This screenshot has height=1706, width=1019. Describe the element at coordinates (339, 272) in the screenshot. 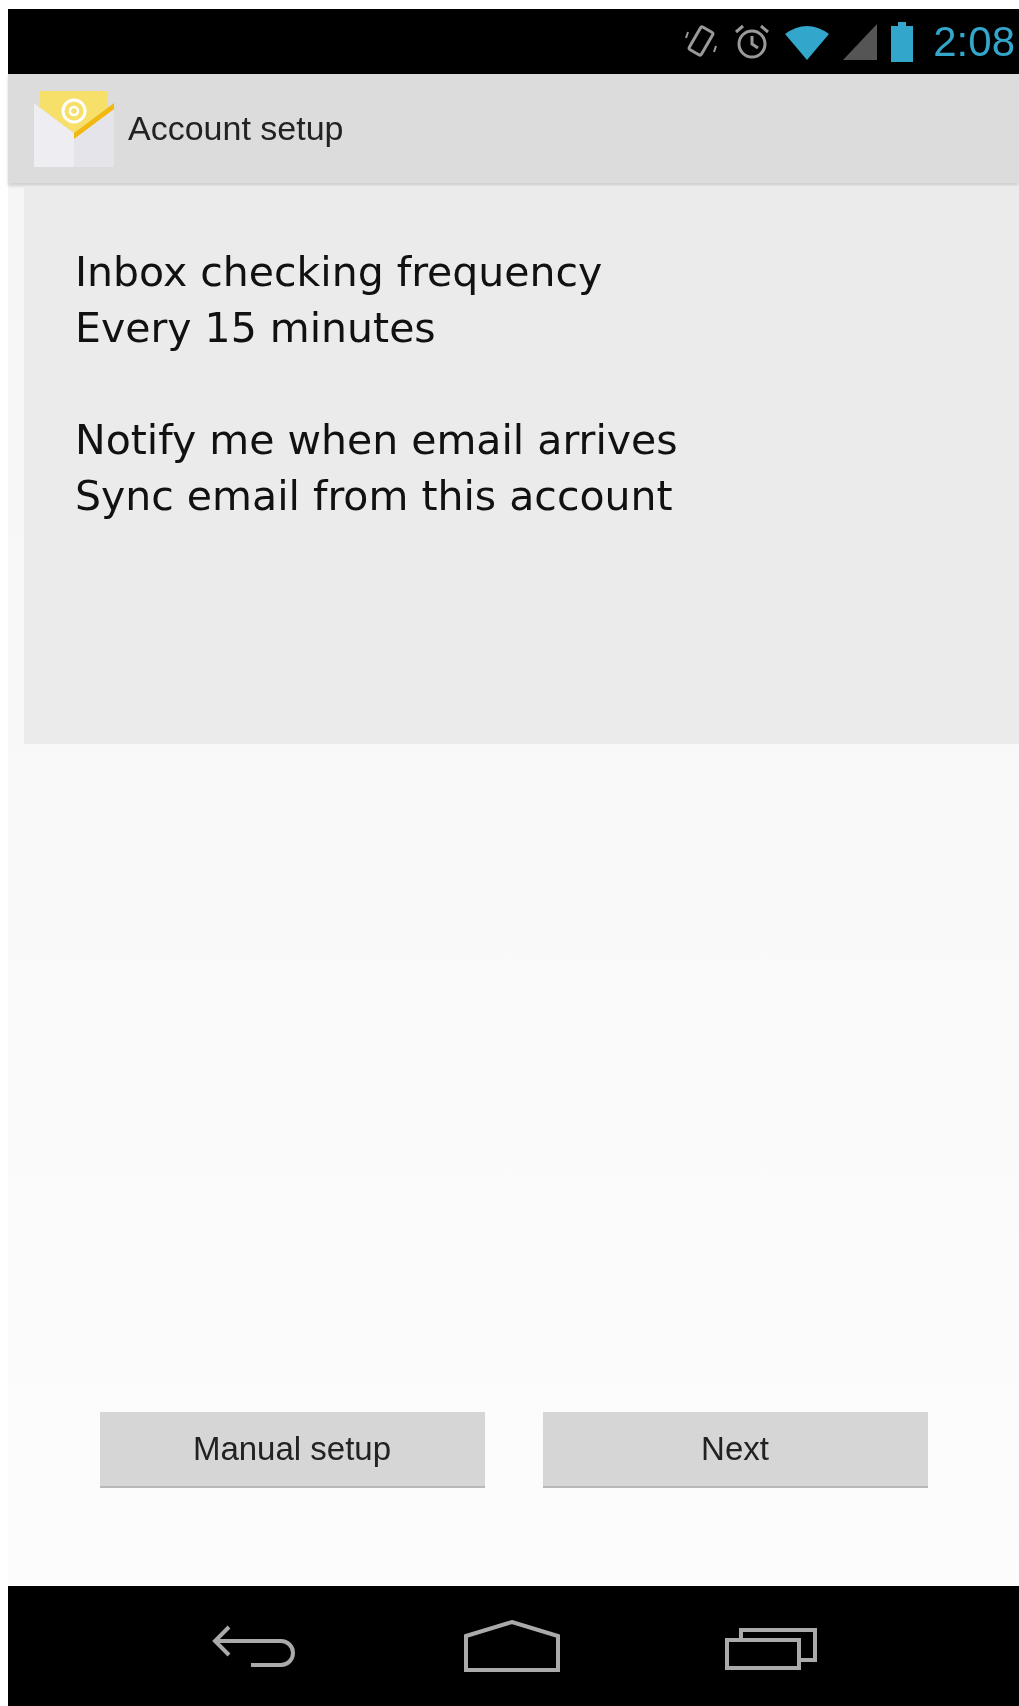

I see `setting-text: Inbox checking frequency` at that location.